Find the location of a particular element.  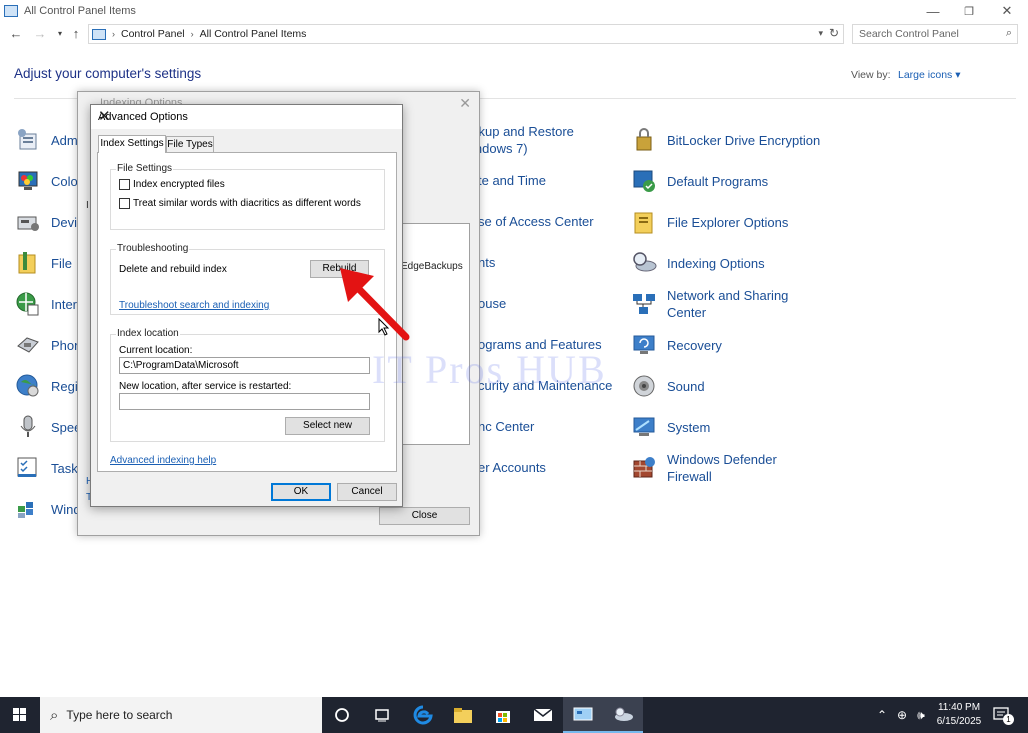

current-location-field: C:\ProgramData\Microsoft is located at coordinates (244, 365).